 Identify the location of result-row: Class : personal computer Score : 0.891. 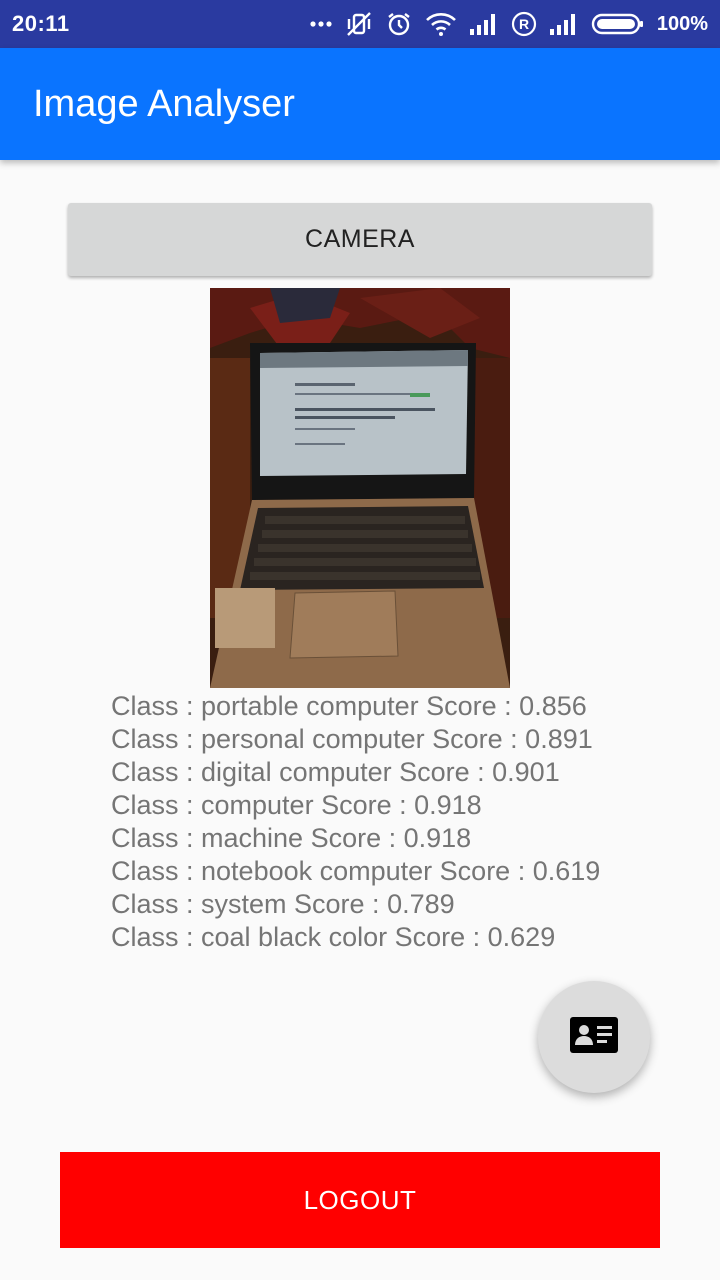
(352, 739).